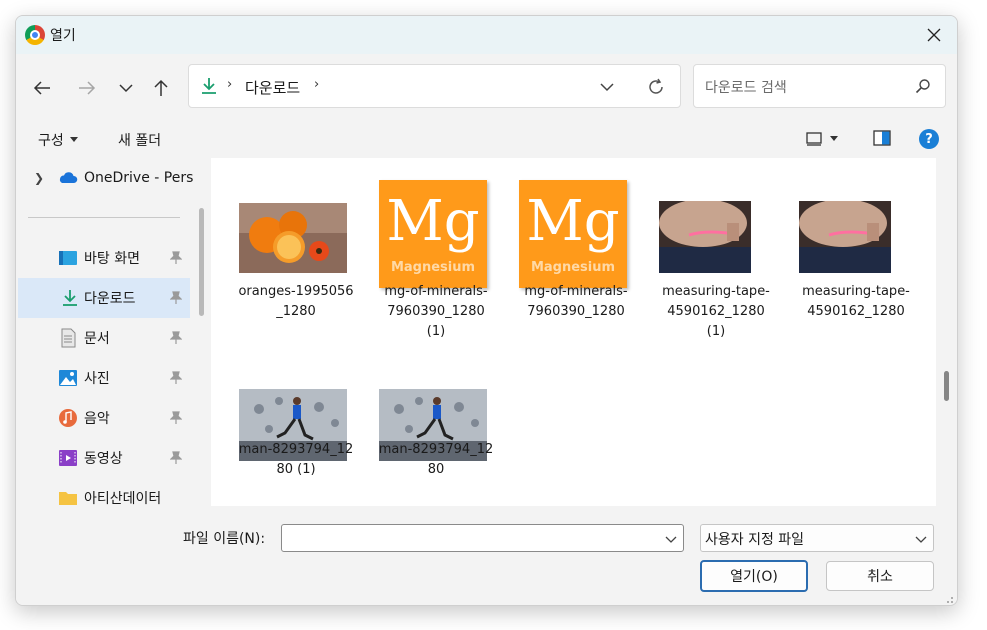 The width and height of the screenshot is (987, 630). Describe the element at coordinates (112, 259) in the screenshot. I see `sidebar-item-label: 바탕 화면` at that location.